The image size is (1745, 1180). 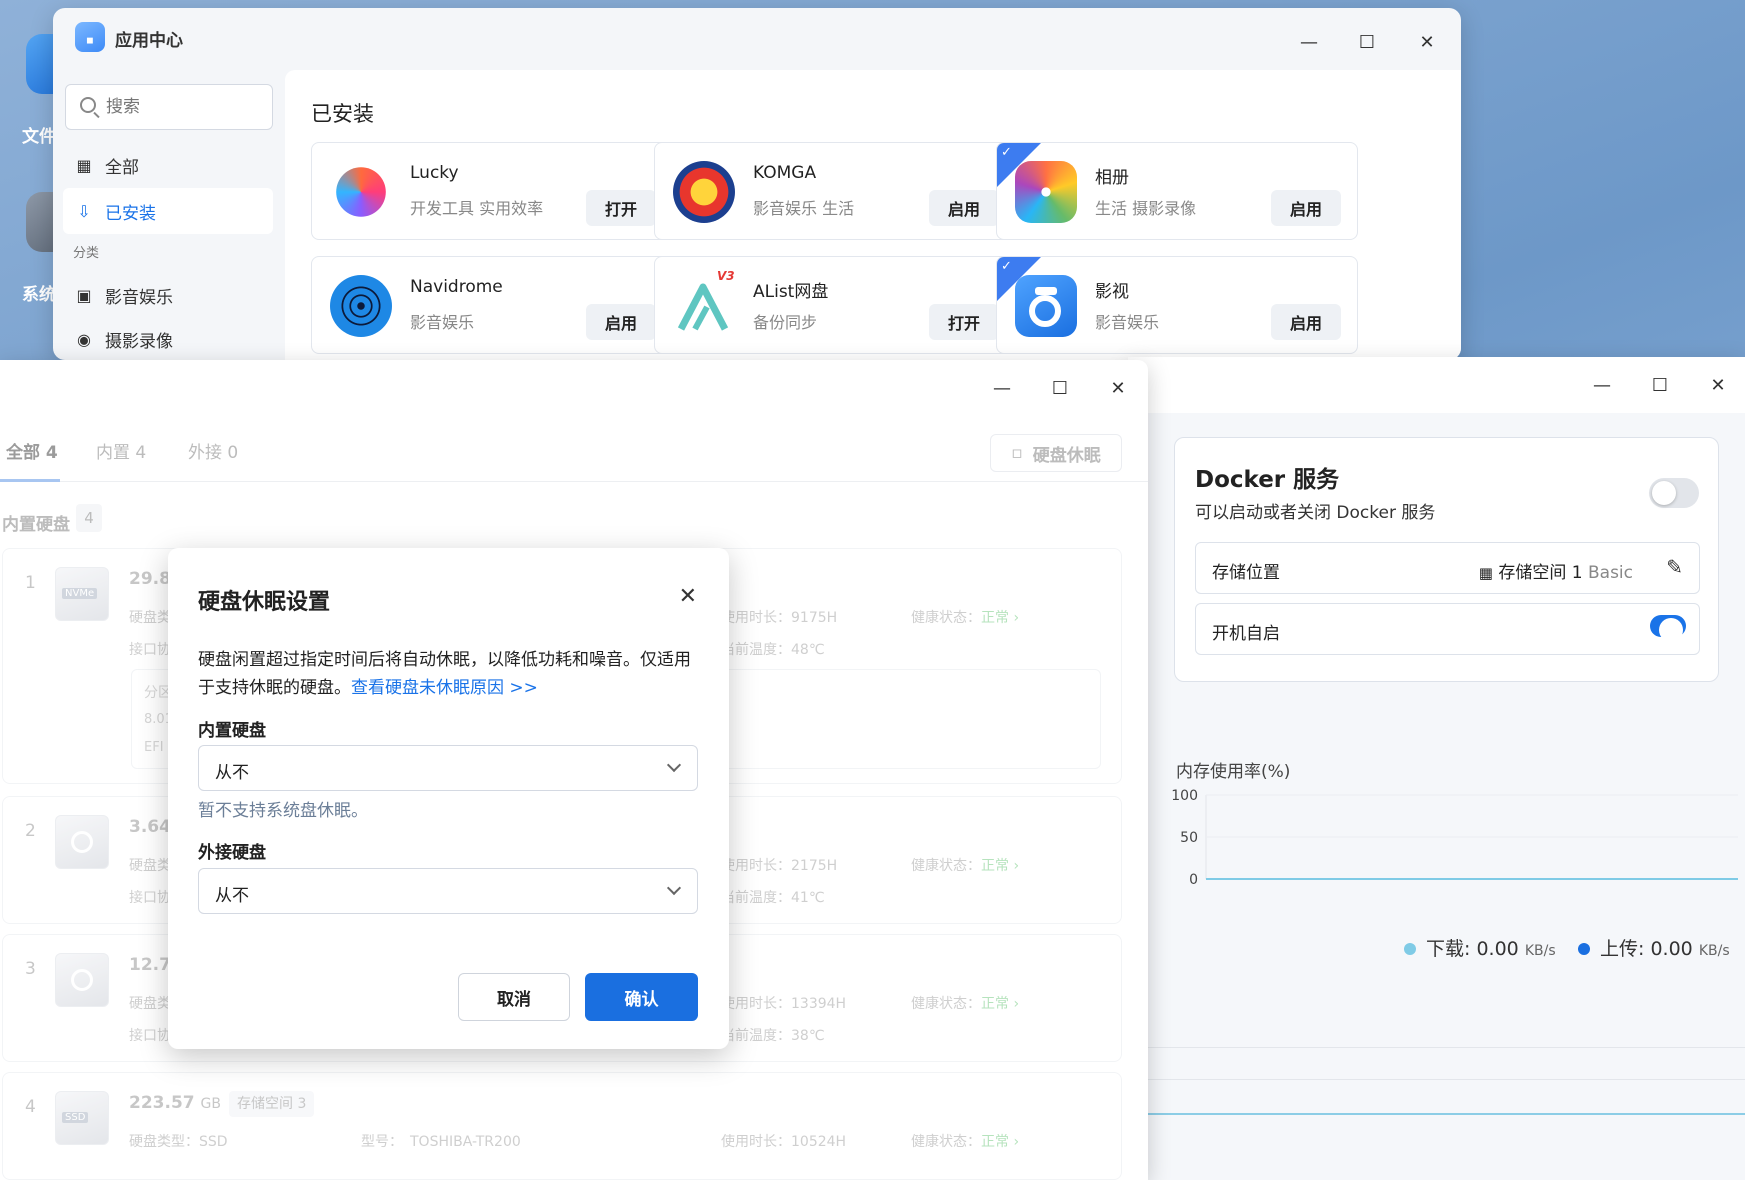 What do you see at coordinates (130, 213) in the screenshot?
I see `nav-item-label: 已安装` at bounding box center [130, 213].